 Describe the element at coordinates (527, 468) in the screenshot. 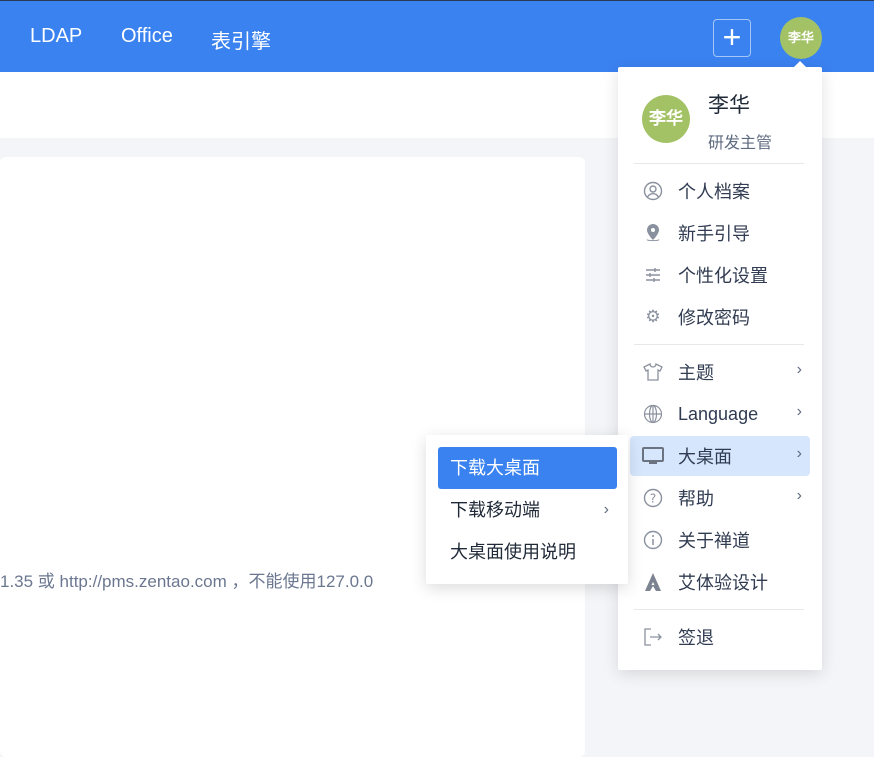

I see `submenu-download-desktop: 下载大桌面` at that location.